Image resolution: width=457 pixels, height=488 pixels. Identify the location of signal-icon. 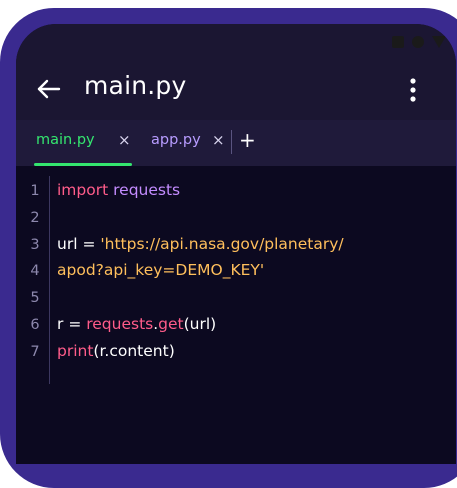
(439, 42).